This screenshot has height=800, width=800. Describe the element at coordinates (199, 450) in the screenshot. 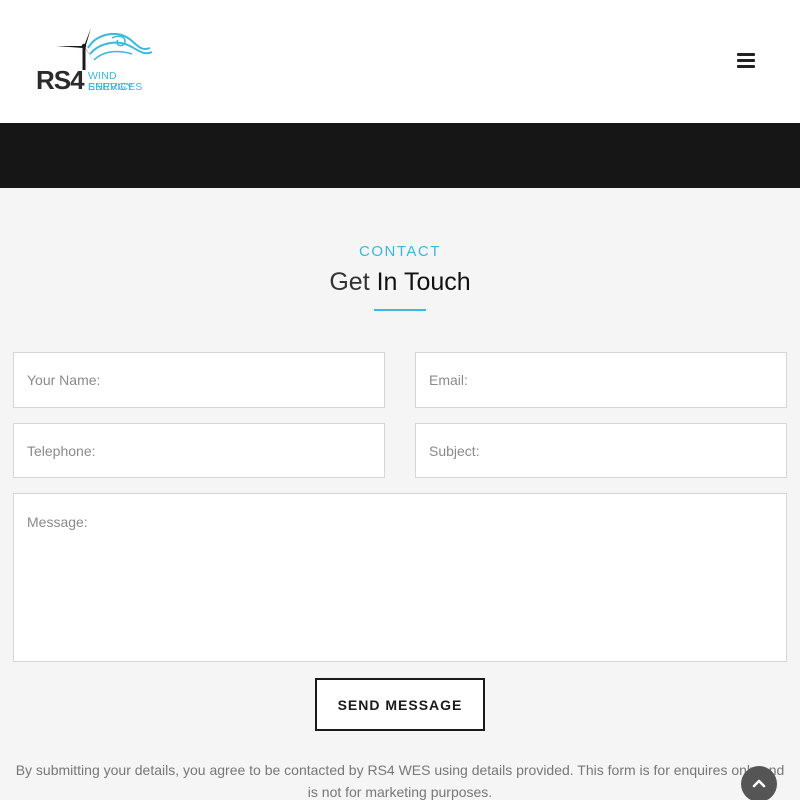

I see `telephone-input` at that location.